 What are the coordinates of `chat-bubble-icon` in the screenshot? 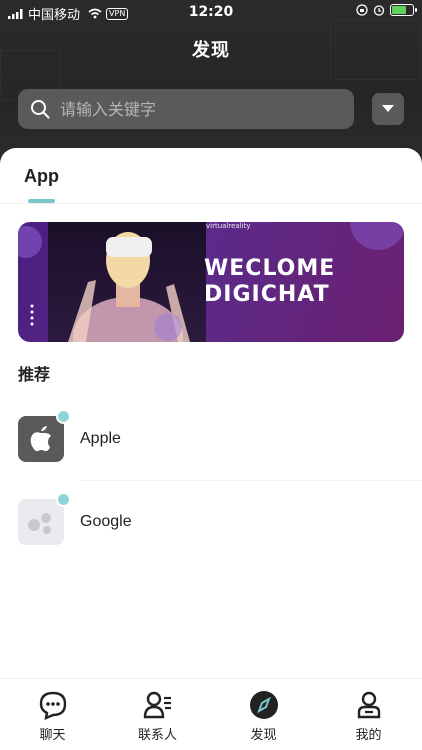 It's located at (53, 705).